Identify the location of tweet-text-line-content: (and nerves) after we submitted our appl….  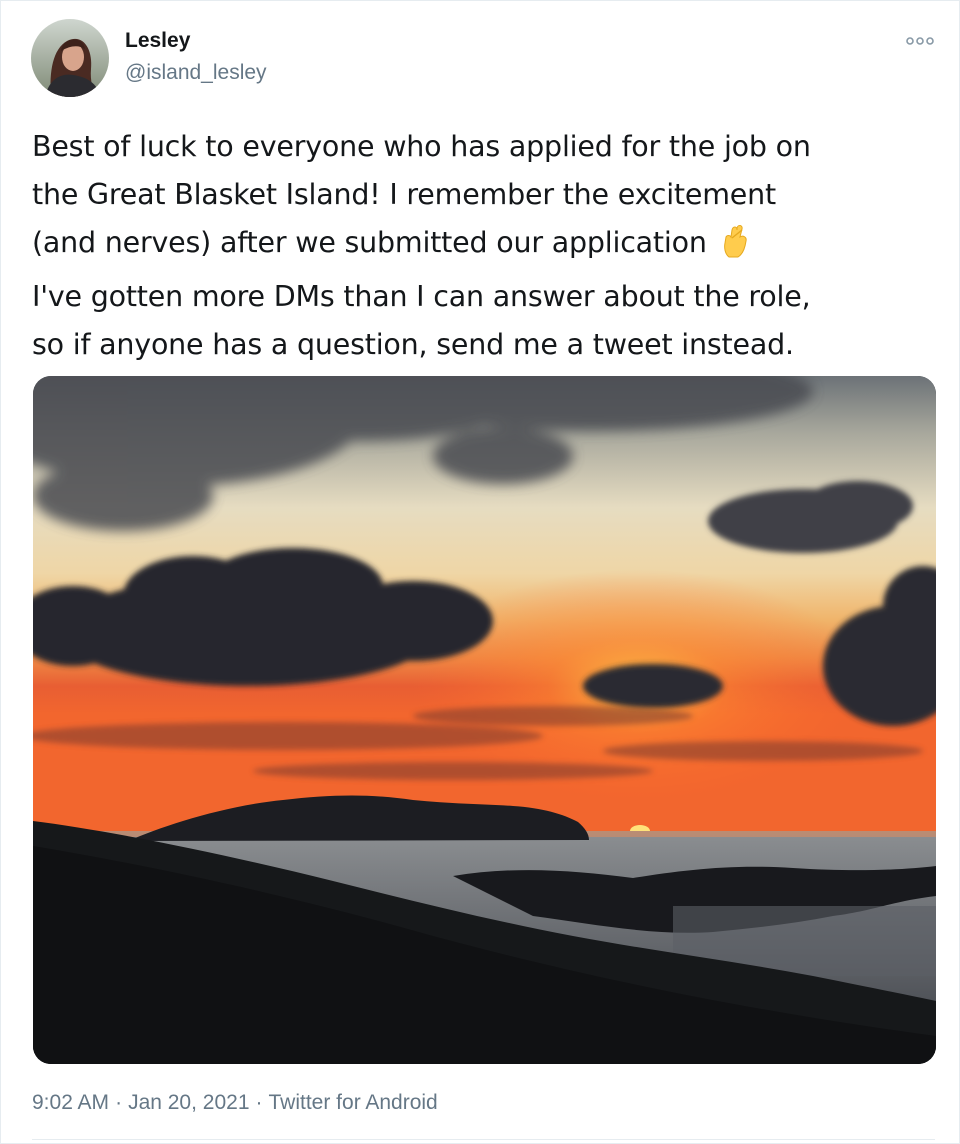
(369, 242).